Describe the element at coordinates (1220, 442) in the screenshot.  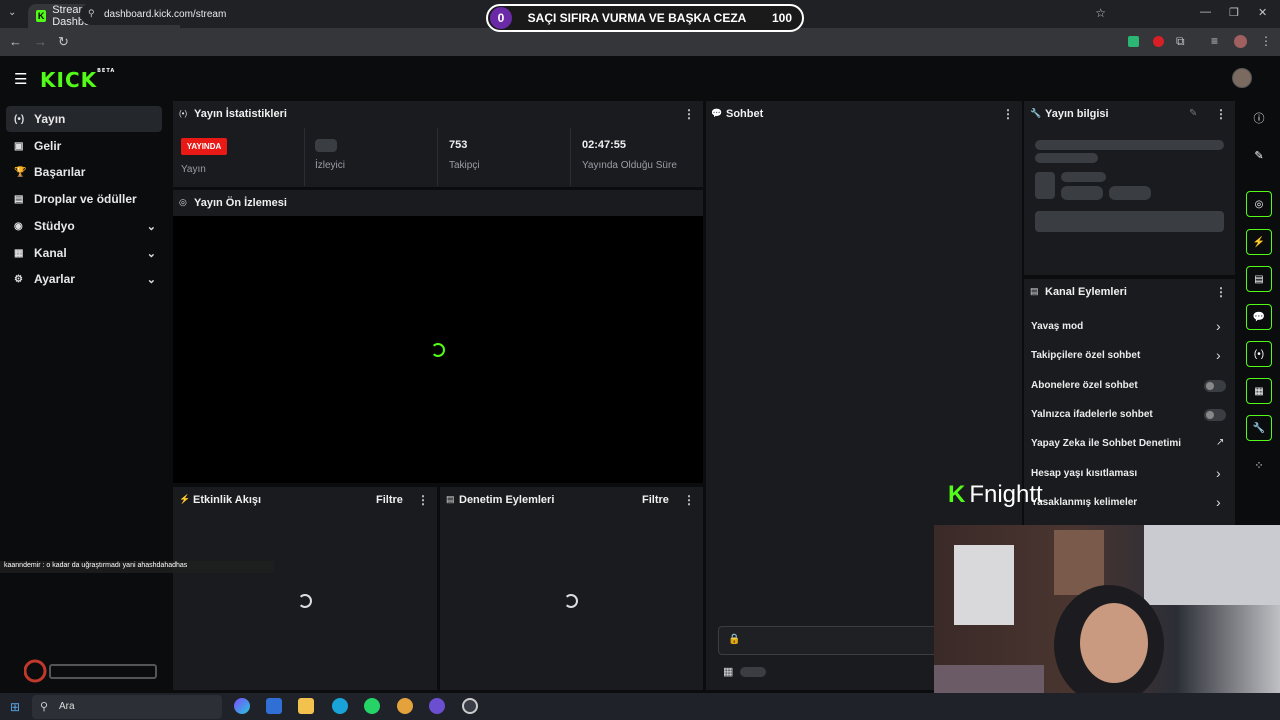
I see `external-link-icon: ↗` at that location.